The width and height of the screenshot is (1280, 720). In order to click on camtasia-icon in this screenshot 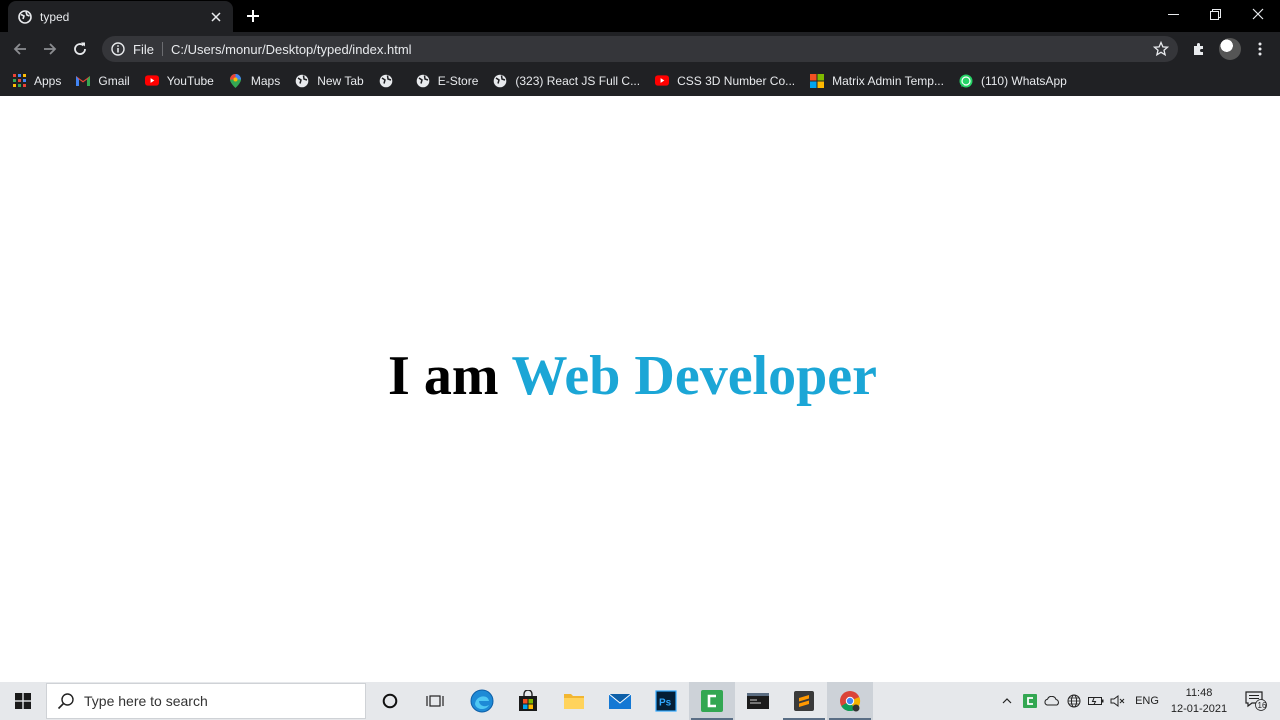, I will do `click(712, 701)`.